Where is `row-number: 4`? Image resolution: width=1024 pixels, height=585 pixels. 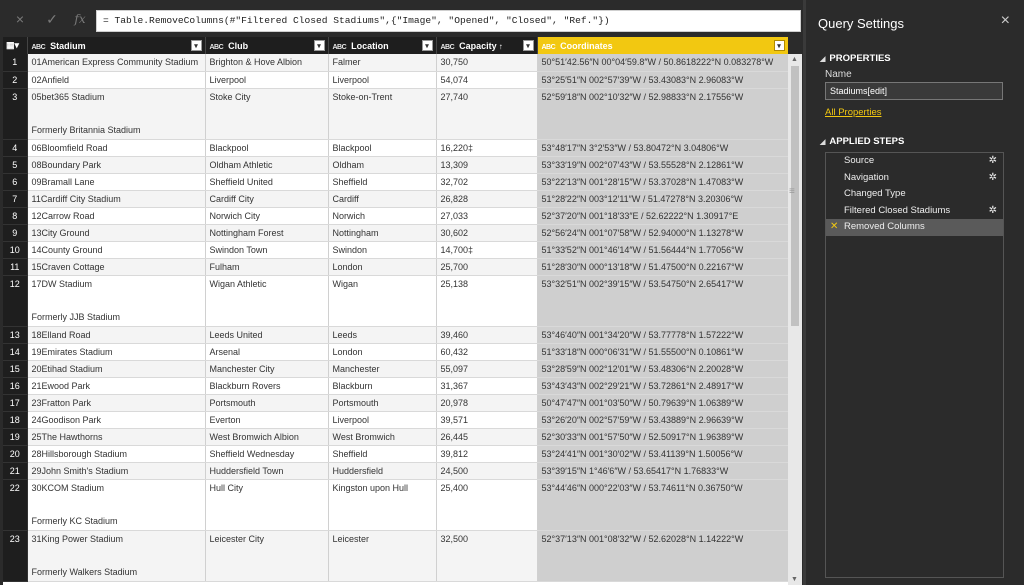
row-number: 4 is located at coordinates (15, 148).